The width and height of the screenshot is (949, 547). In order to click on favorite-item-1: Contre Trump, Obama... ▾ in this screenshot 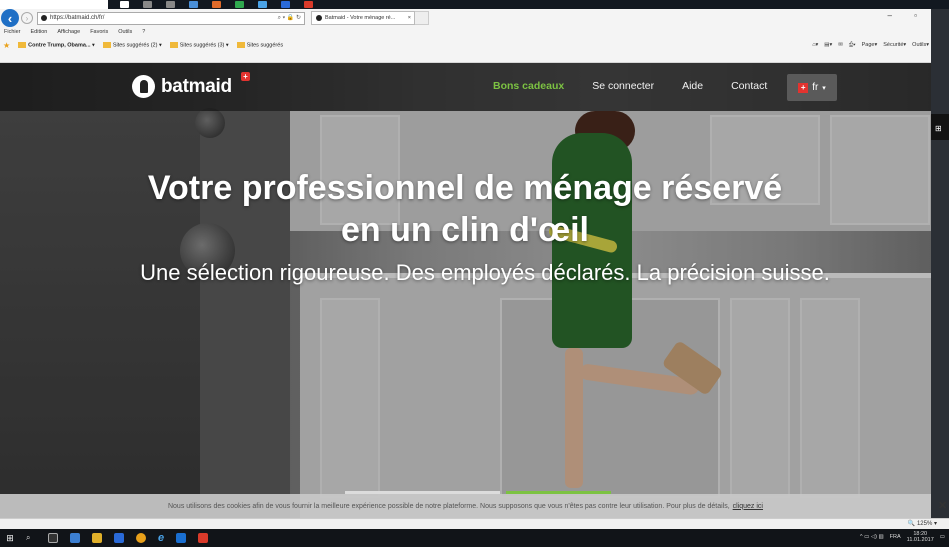, I will do `click(56, 44)`.